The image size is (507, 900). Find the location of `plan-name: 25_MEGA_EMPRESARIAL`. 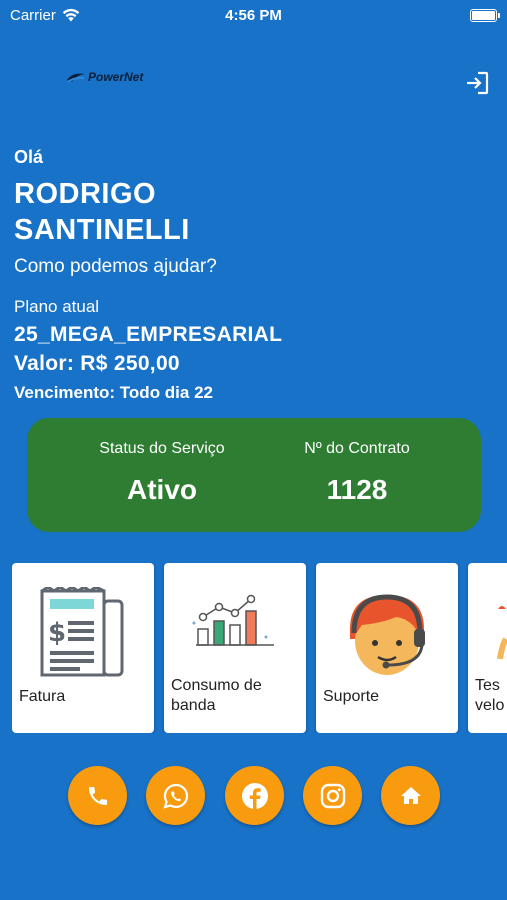

plan-name: 25_MEGA_EMPRESARIAL is located at coordinates (148, 334).